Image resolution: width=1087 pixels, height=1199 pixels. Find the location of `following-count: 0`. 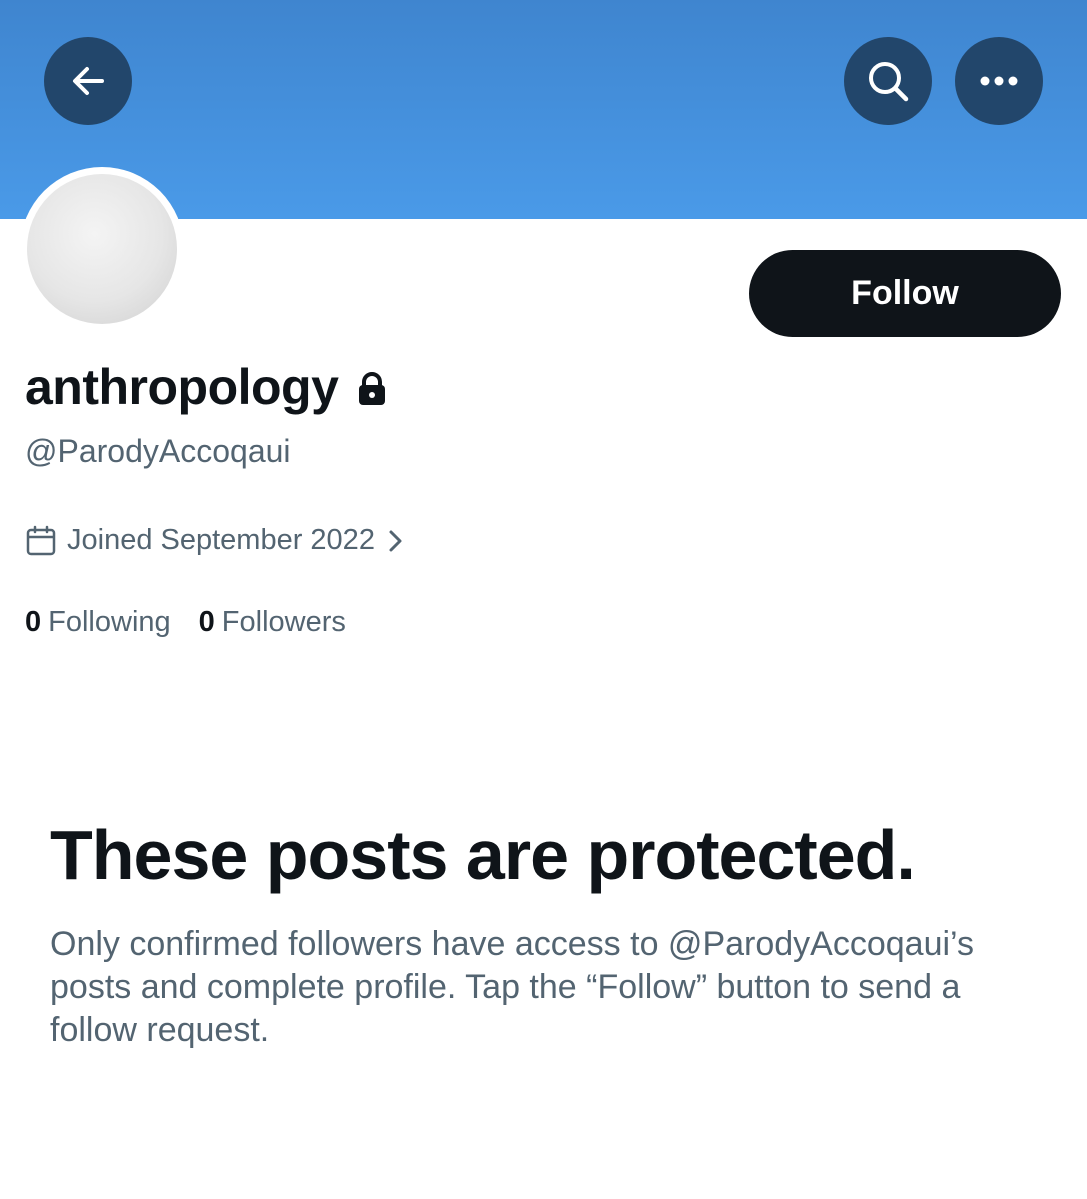

following-count: 0 is located at coordinates (33, 622).